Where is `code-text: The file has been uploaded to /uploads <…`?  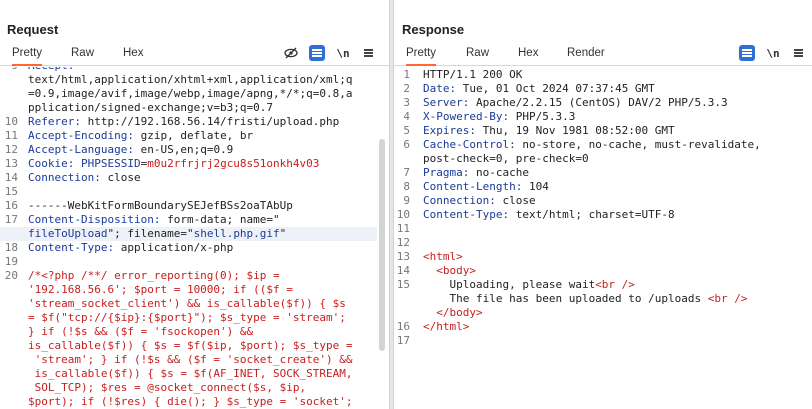
code-text: The file has been uploaded to /uploads <… is located at coordinates (585, 299).